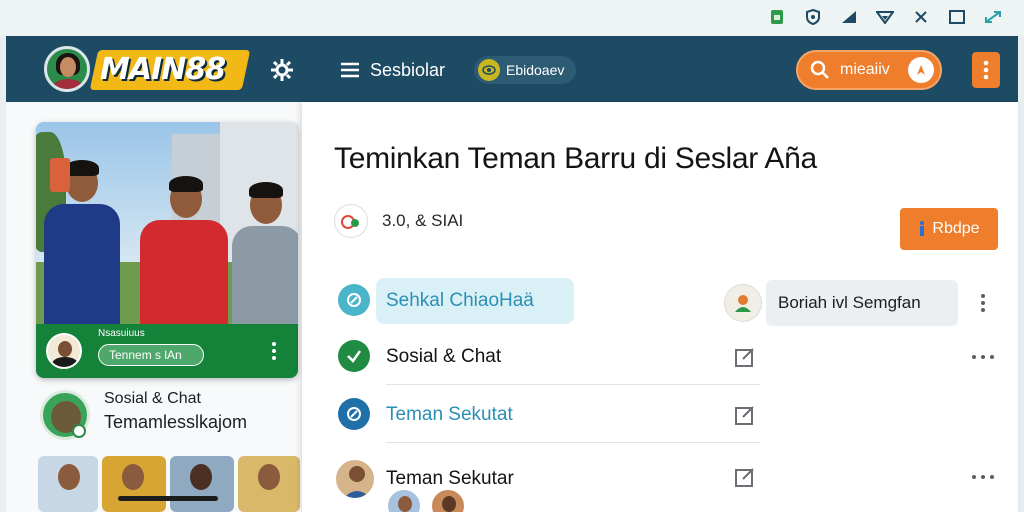 The width and height of the screenshot is (1024, 512). What do you see at coordinates (743, 303) in the screenshot?
I see `contact-icon` at bounding box center [743, 303].